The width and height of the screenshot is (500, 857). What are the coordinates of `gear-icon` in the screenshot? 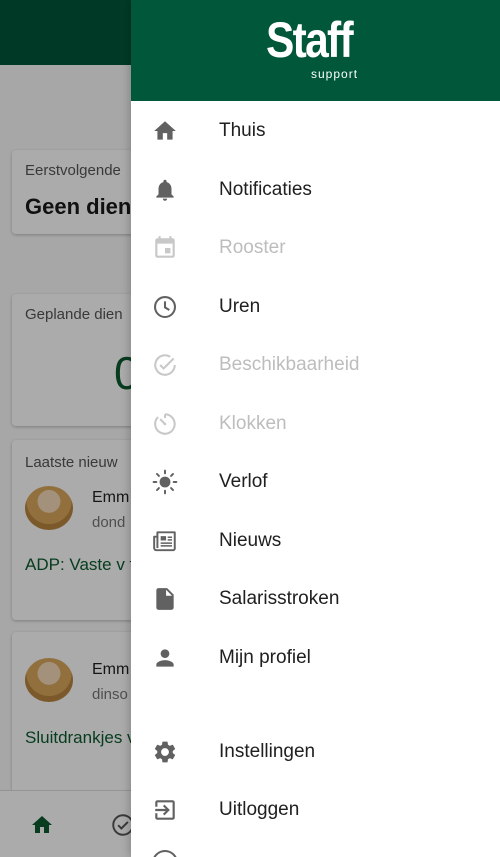 It's located at (165, 752).